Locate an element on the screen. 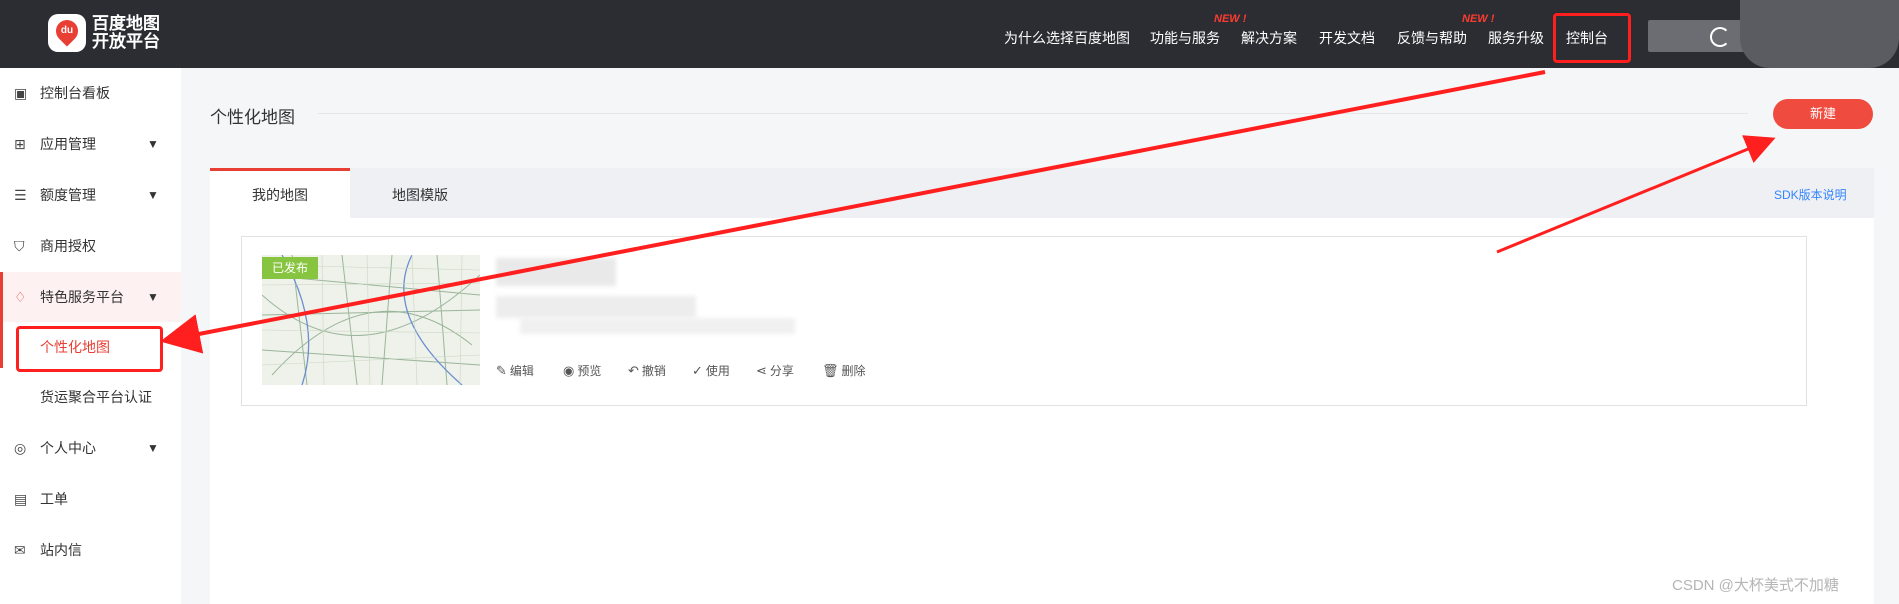 The width and height of the screenshot is (1899, 604). watermark: CSDN @大杯美式不加糖 is located at coordinates (1755, 585).